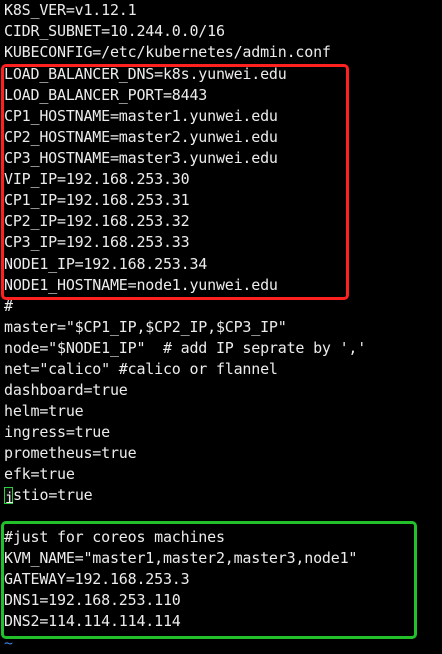  Describe the element at coordinates (44, 411) in the screenshot. I see `config-line: helm=true` at that location.